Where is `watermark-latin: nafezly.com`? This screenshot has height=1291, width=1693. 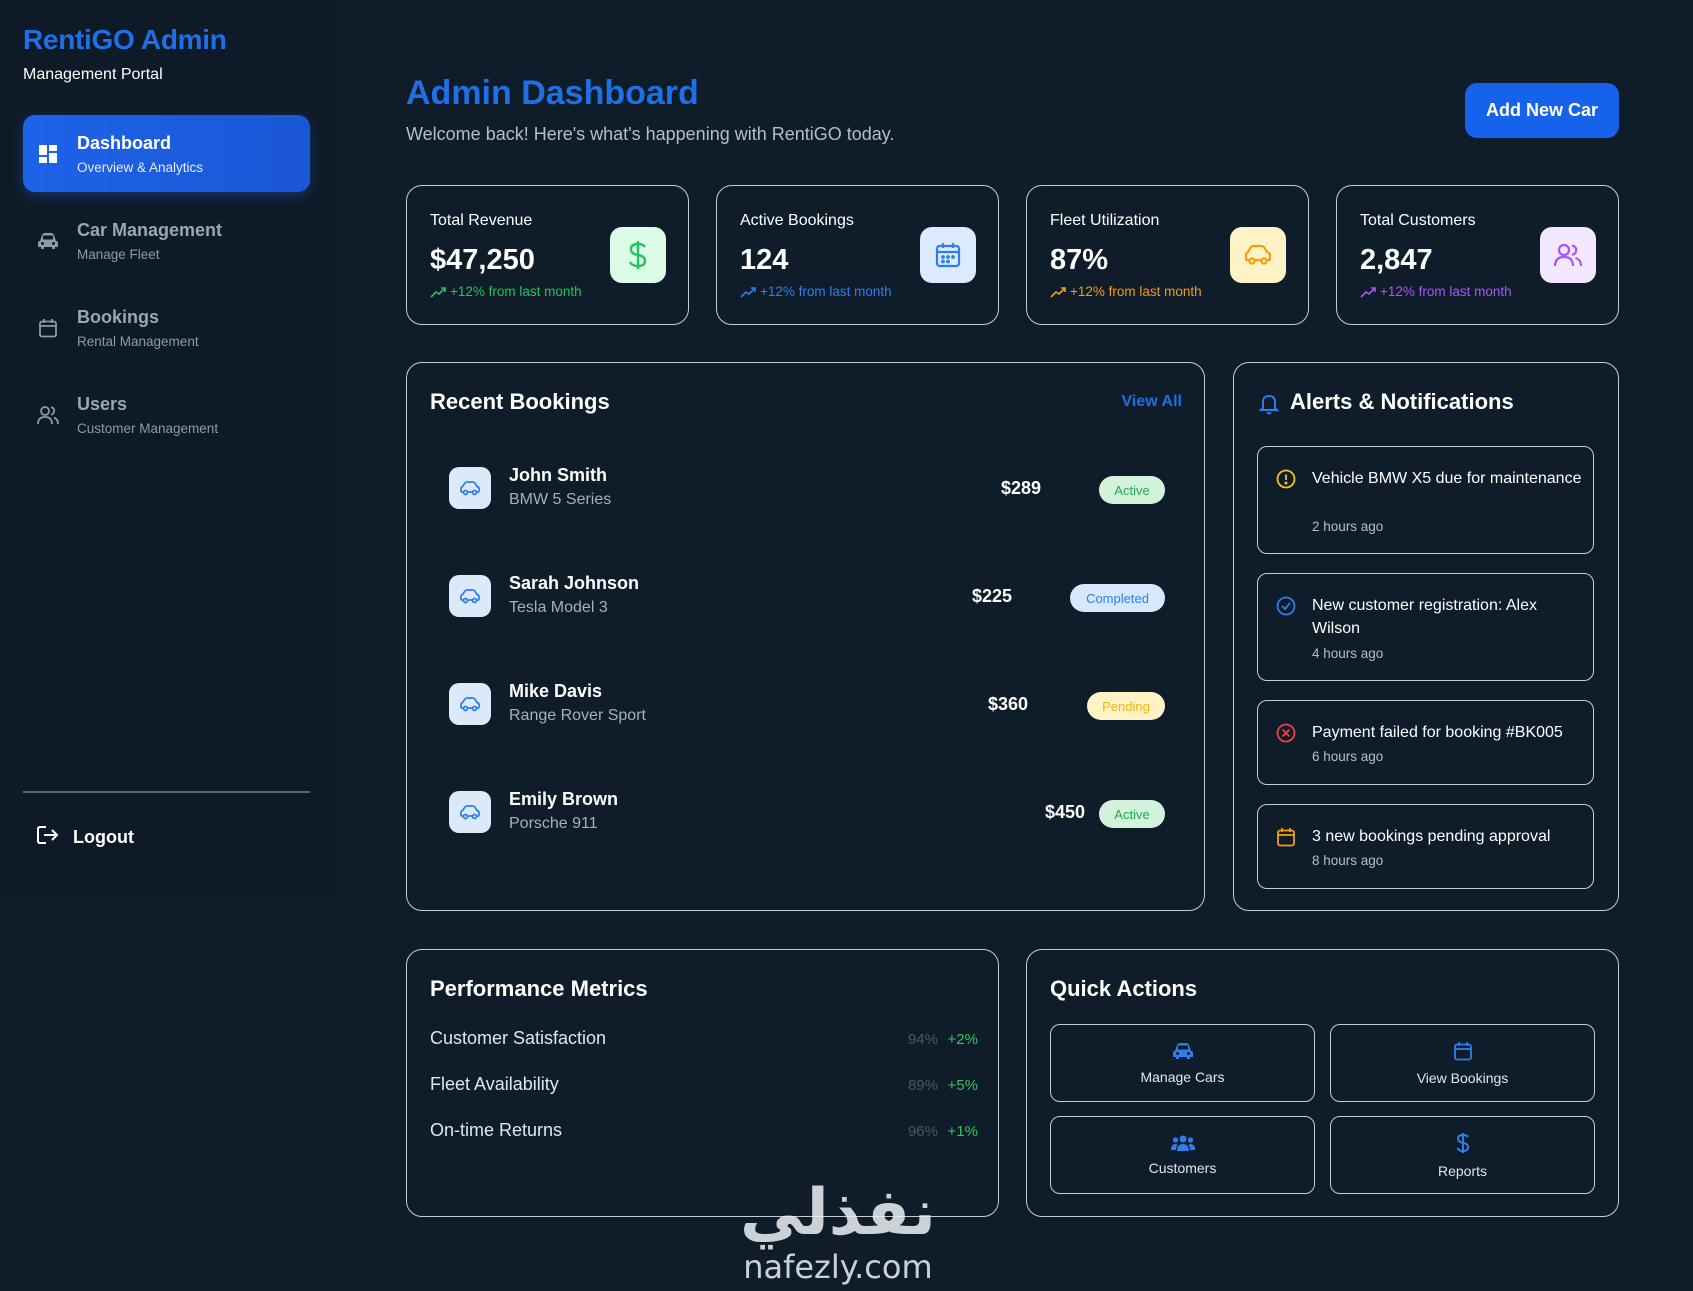
watermark-latin: nafezly.com is located at coordinates (838, 1267).